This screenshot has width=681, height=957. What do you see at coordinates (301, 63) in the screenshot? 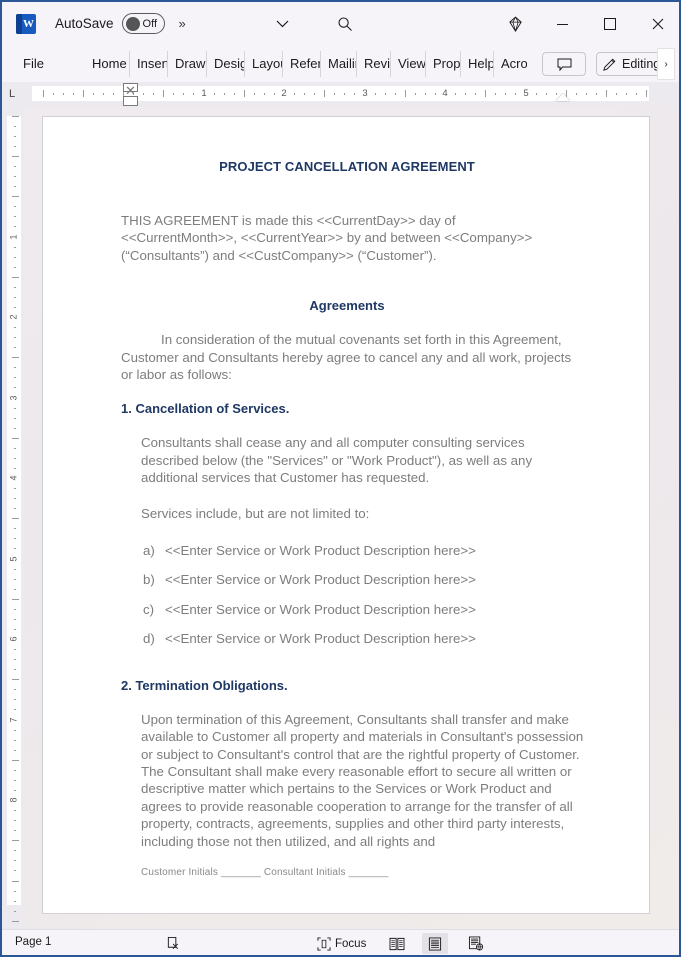
I see `tab-references: References` at bounding box center [301, 63].